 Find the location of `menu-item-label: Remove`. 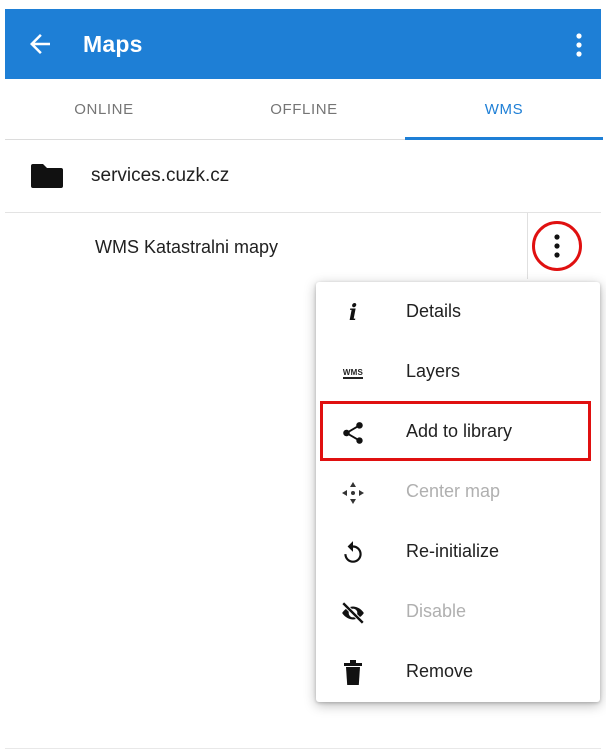

menu-item-label: Remove is located at coordinates (440, 671).